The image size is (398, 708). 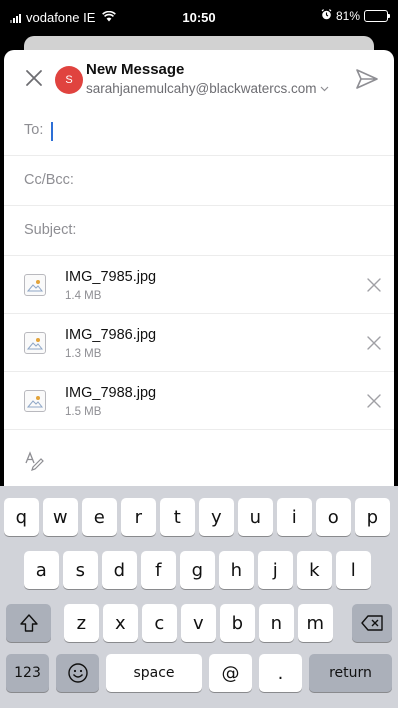 What do you see at coordinates (294, 517) in the screenshot?
I see `key-i: i` at bounding box center [294, 517].